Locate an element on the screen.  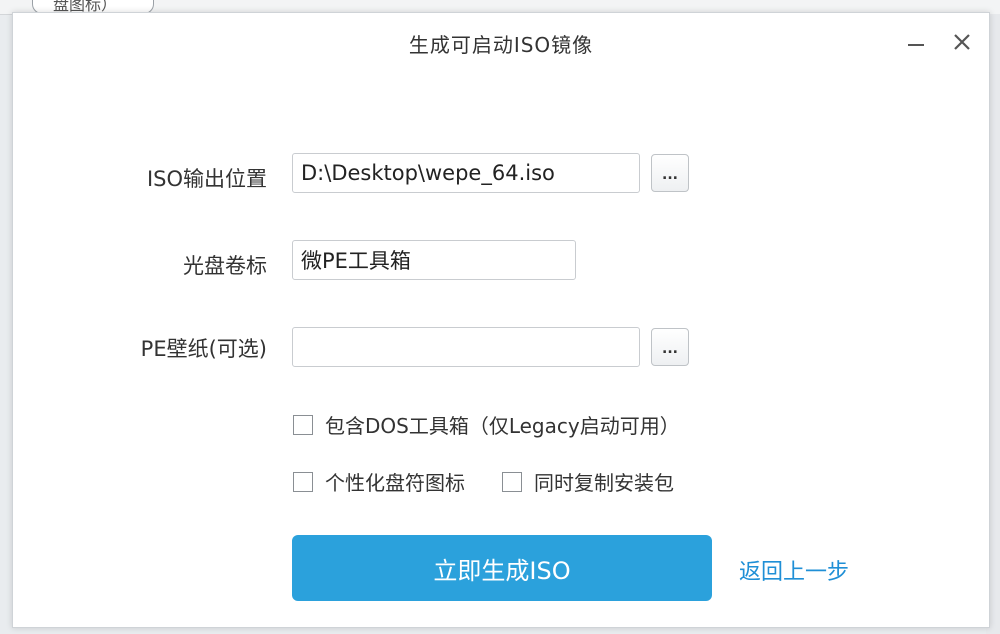
wallpaper-label: PE壁纸(可选) is located at coordinates (203, 349).